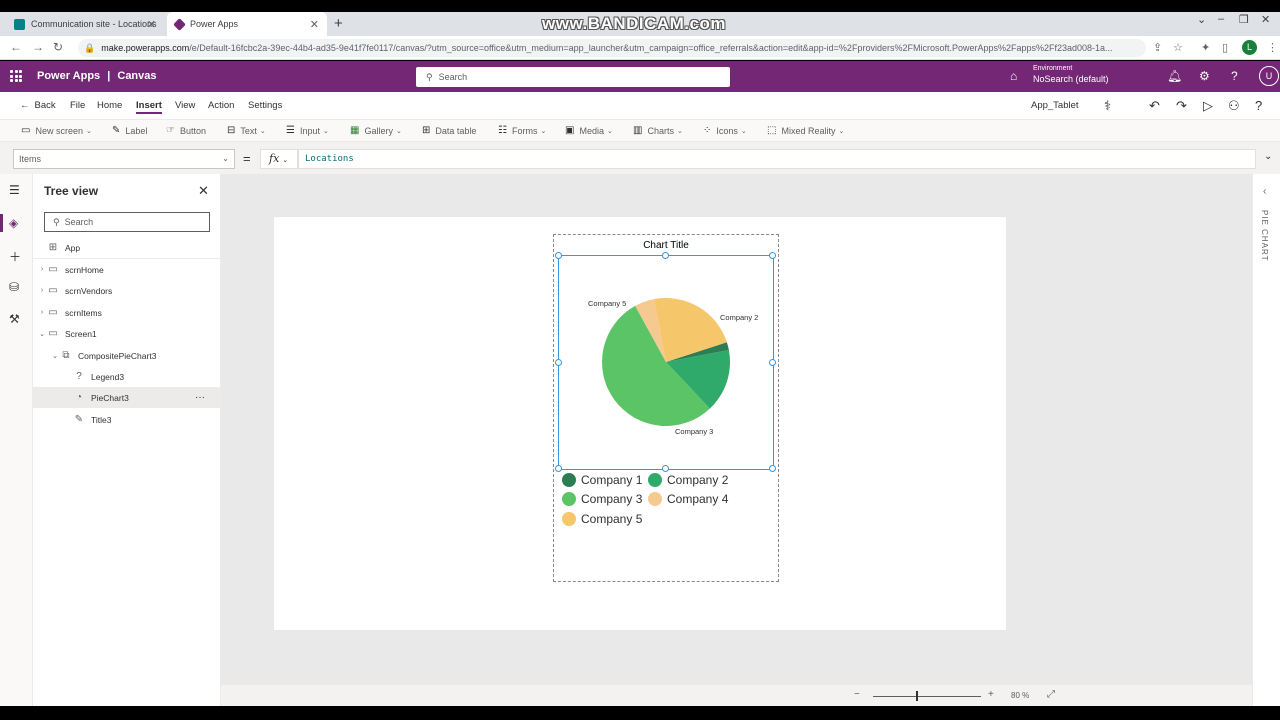 The height and width of the screenshot is (720, 1280). I want to click on minimize-icon: –, so click(1221, 19).